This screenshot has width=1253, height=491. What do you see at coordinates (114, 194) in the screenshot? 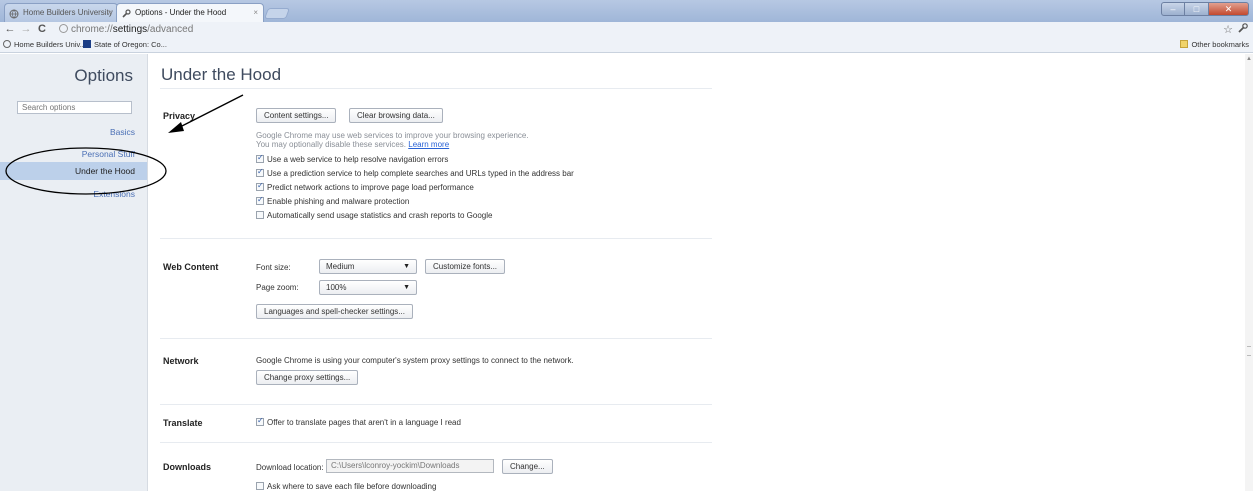
I see `sidebar-item-extensions: Extensions` at bounding box center [114, 194].